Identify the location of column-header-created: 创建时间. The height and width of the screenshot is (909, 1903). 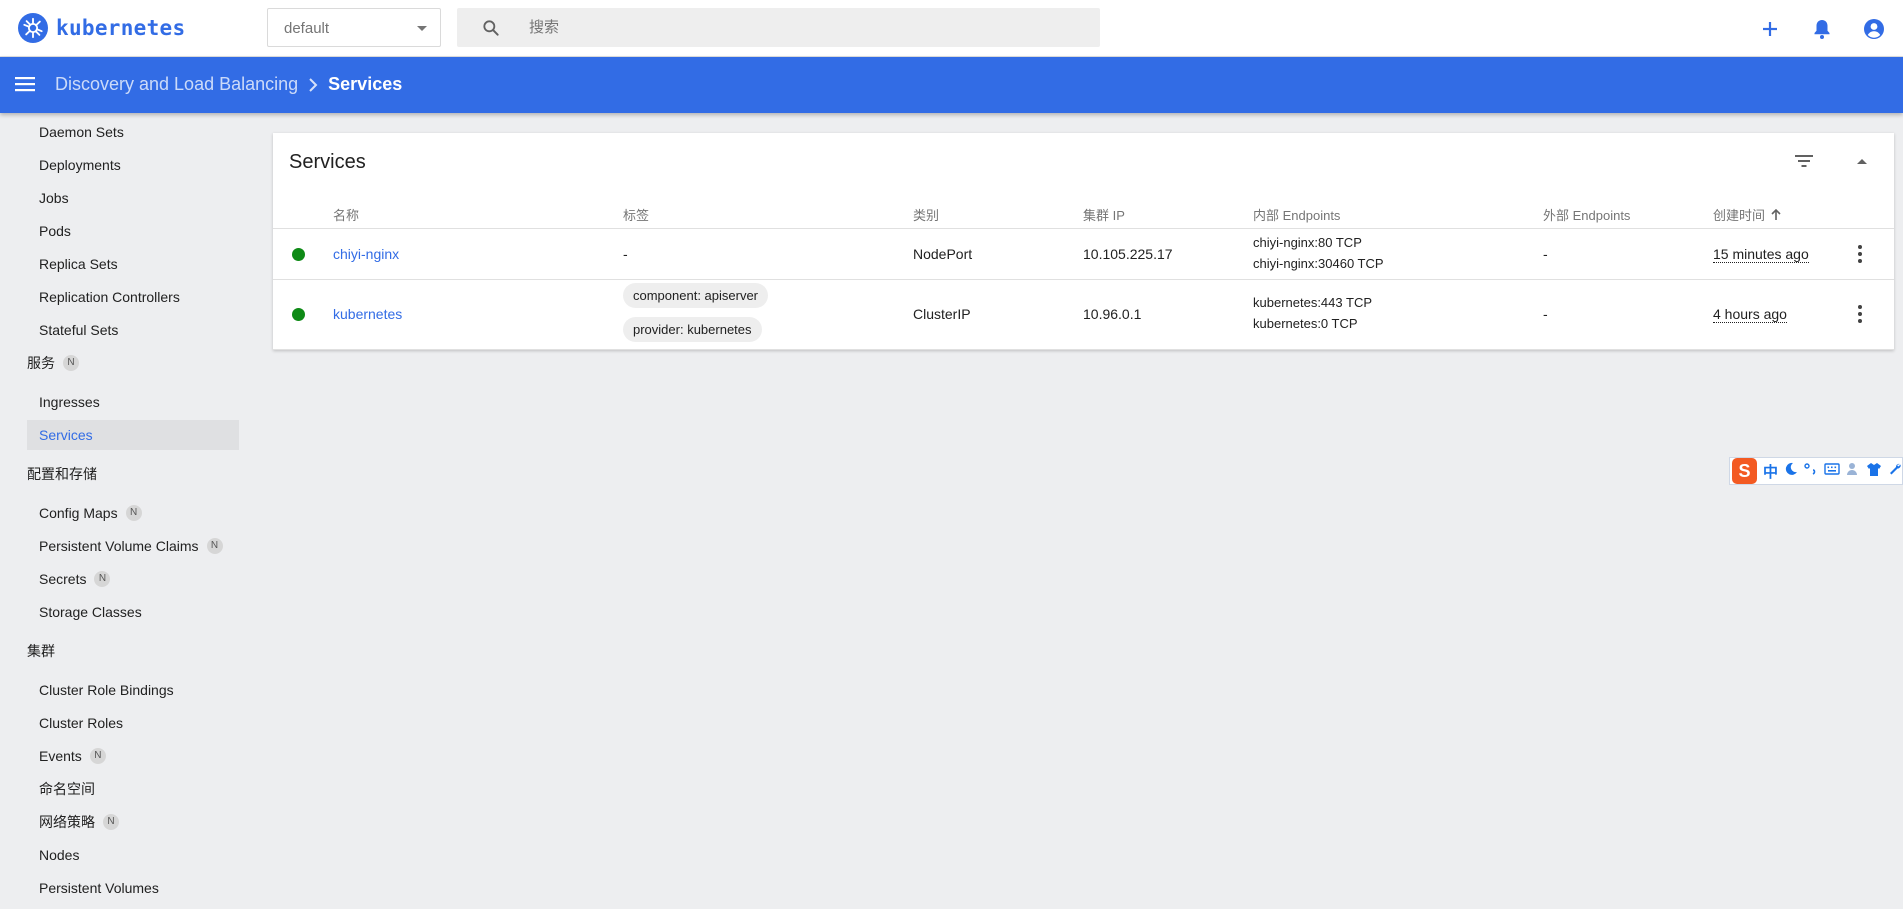
(1747, 214).